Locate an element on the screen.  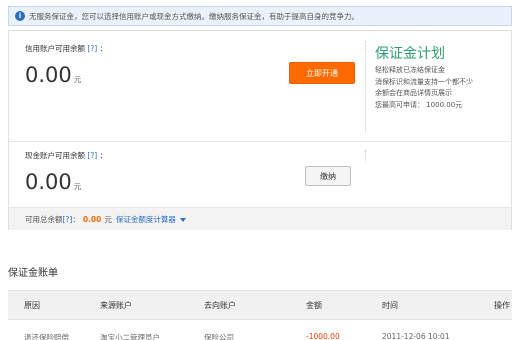
cash-help-link: [?] is located at coordinates (92, 155).